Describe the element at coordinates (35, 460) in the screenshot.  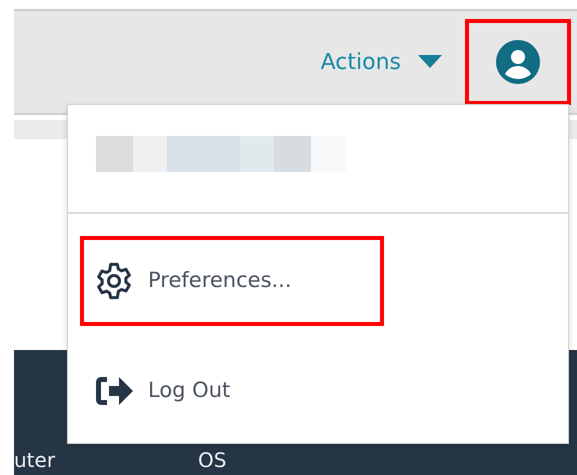
I see `column-header: uter` at that location.